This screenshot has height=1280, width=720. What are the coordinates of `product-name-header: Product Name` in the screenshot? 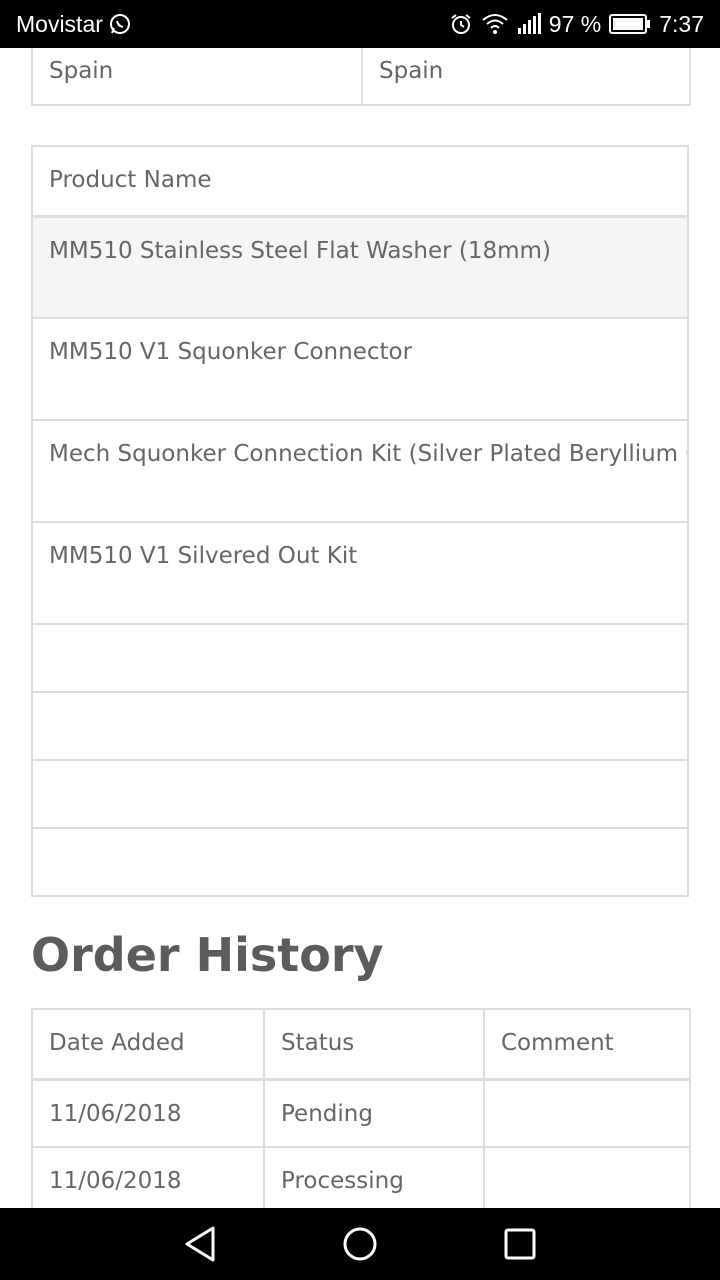 It's located at (360, 181).